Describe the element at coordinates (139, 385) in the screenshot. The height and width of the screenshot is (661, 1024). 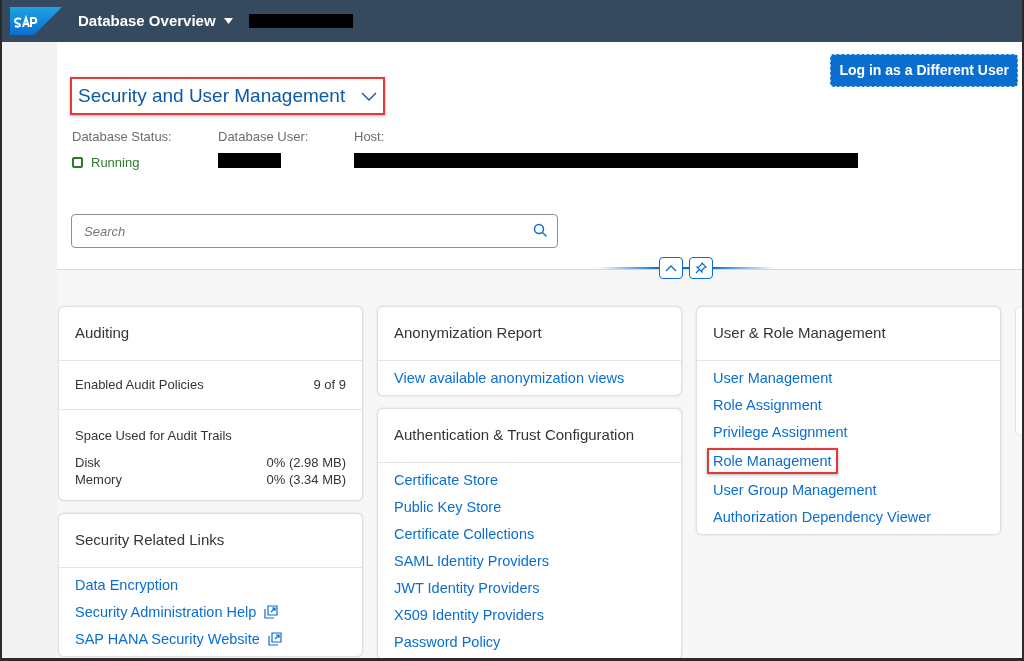
I see `policies-label: Enabled Audit Policies` at that location.